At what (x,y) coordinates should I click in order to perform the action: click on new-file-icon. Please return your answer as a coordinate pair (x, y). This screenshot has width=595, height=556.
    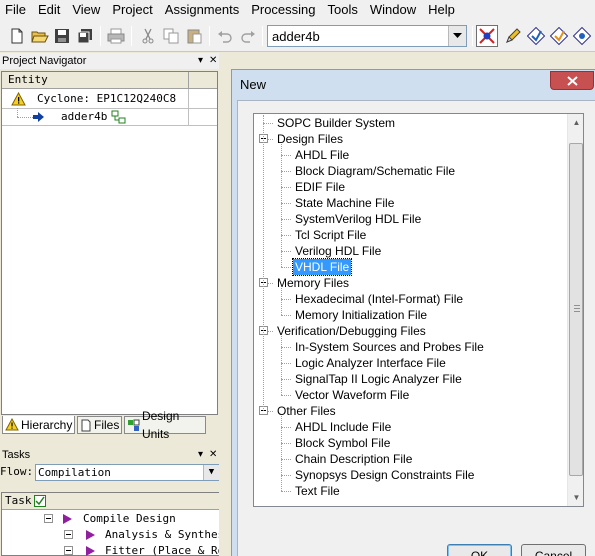
    Looking at the image, I should click on (17, 36).